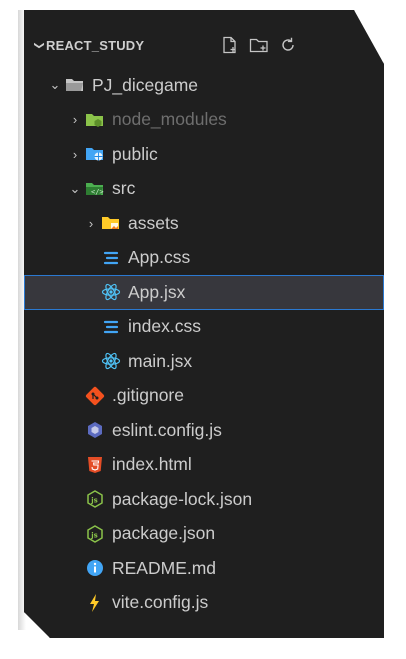 The width and height of the screenshot is (406, 659). What do you see at coordinates (164, 326) in the screenshot?
I see `tree-item-label: index.css` at bounding box center [164, 326].